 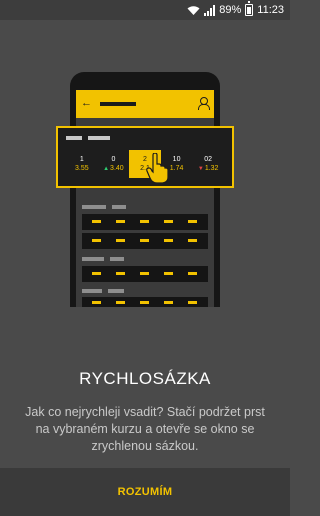 I want to click on odds-row: 1 3.55 0 ▲3.40 2 2.1 10 1.74 02 ▼1.32, so click(x=145, y=164).